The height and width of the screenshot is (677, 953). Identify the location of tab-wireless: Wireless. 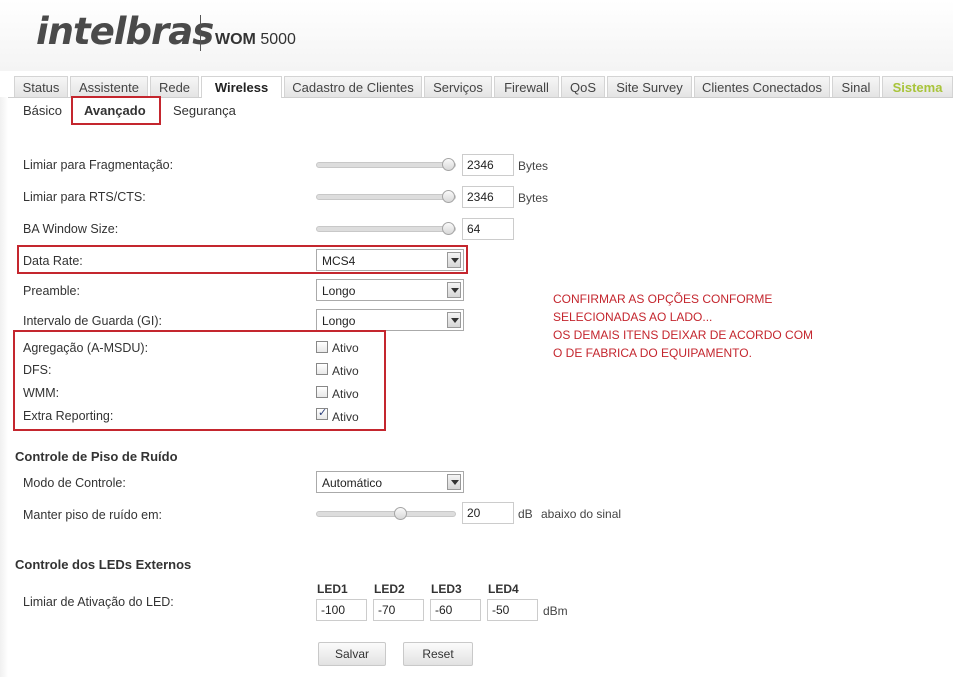
(241, 87).